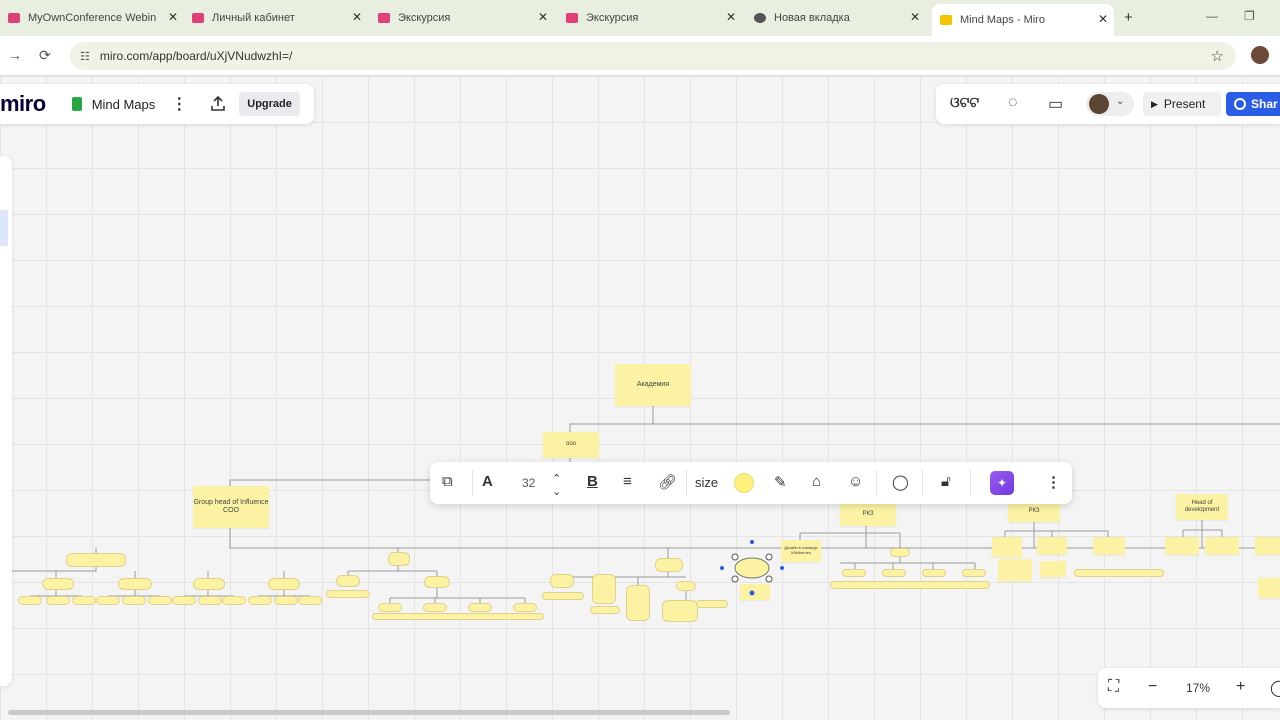 Image resolution: width=1280 pixels, height=720 pixels. I want to click on mindmap-node: Head of development, so click(1202, 507).